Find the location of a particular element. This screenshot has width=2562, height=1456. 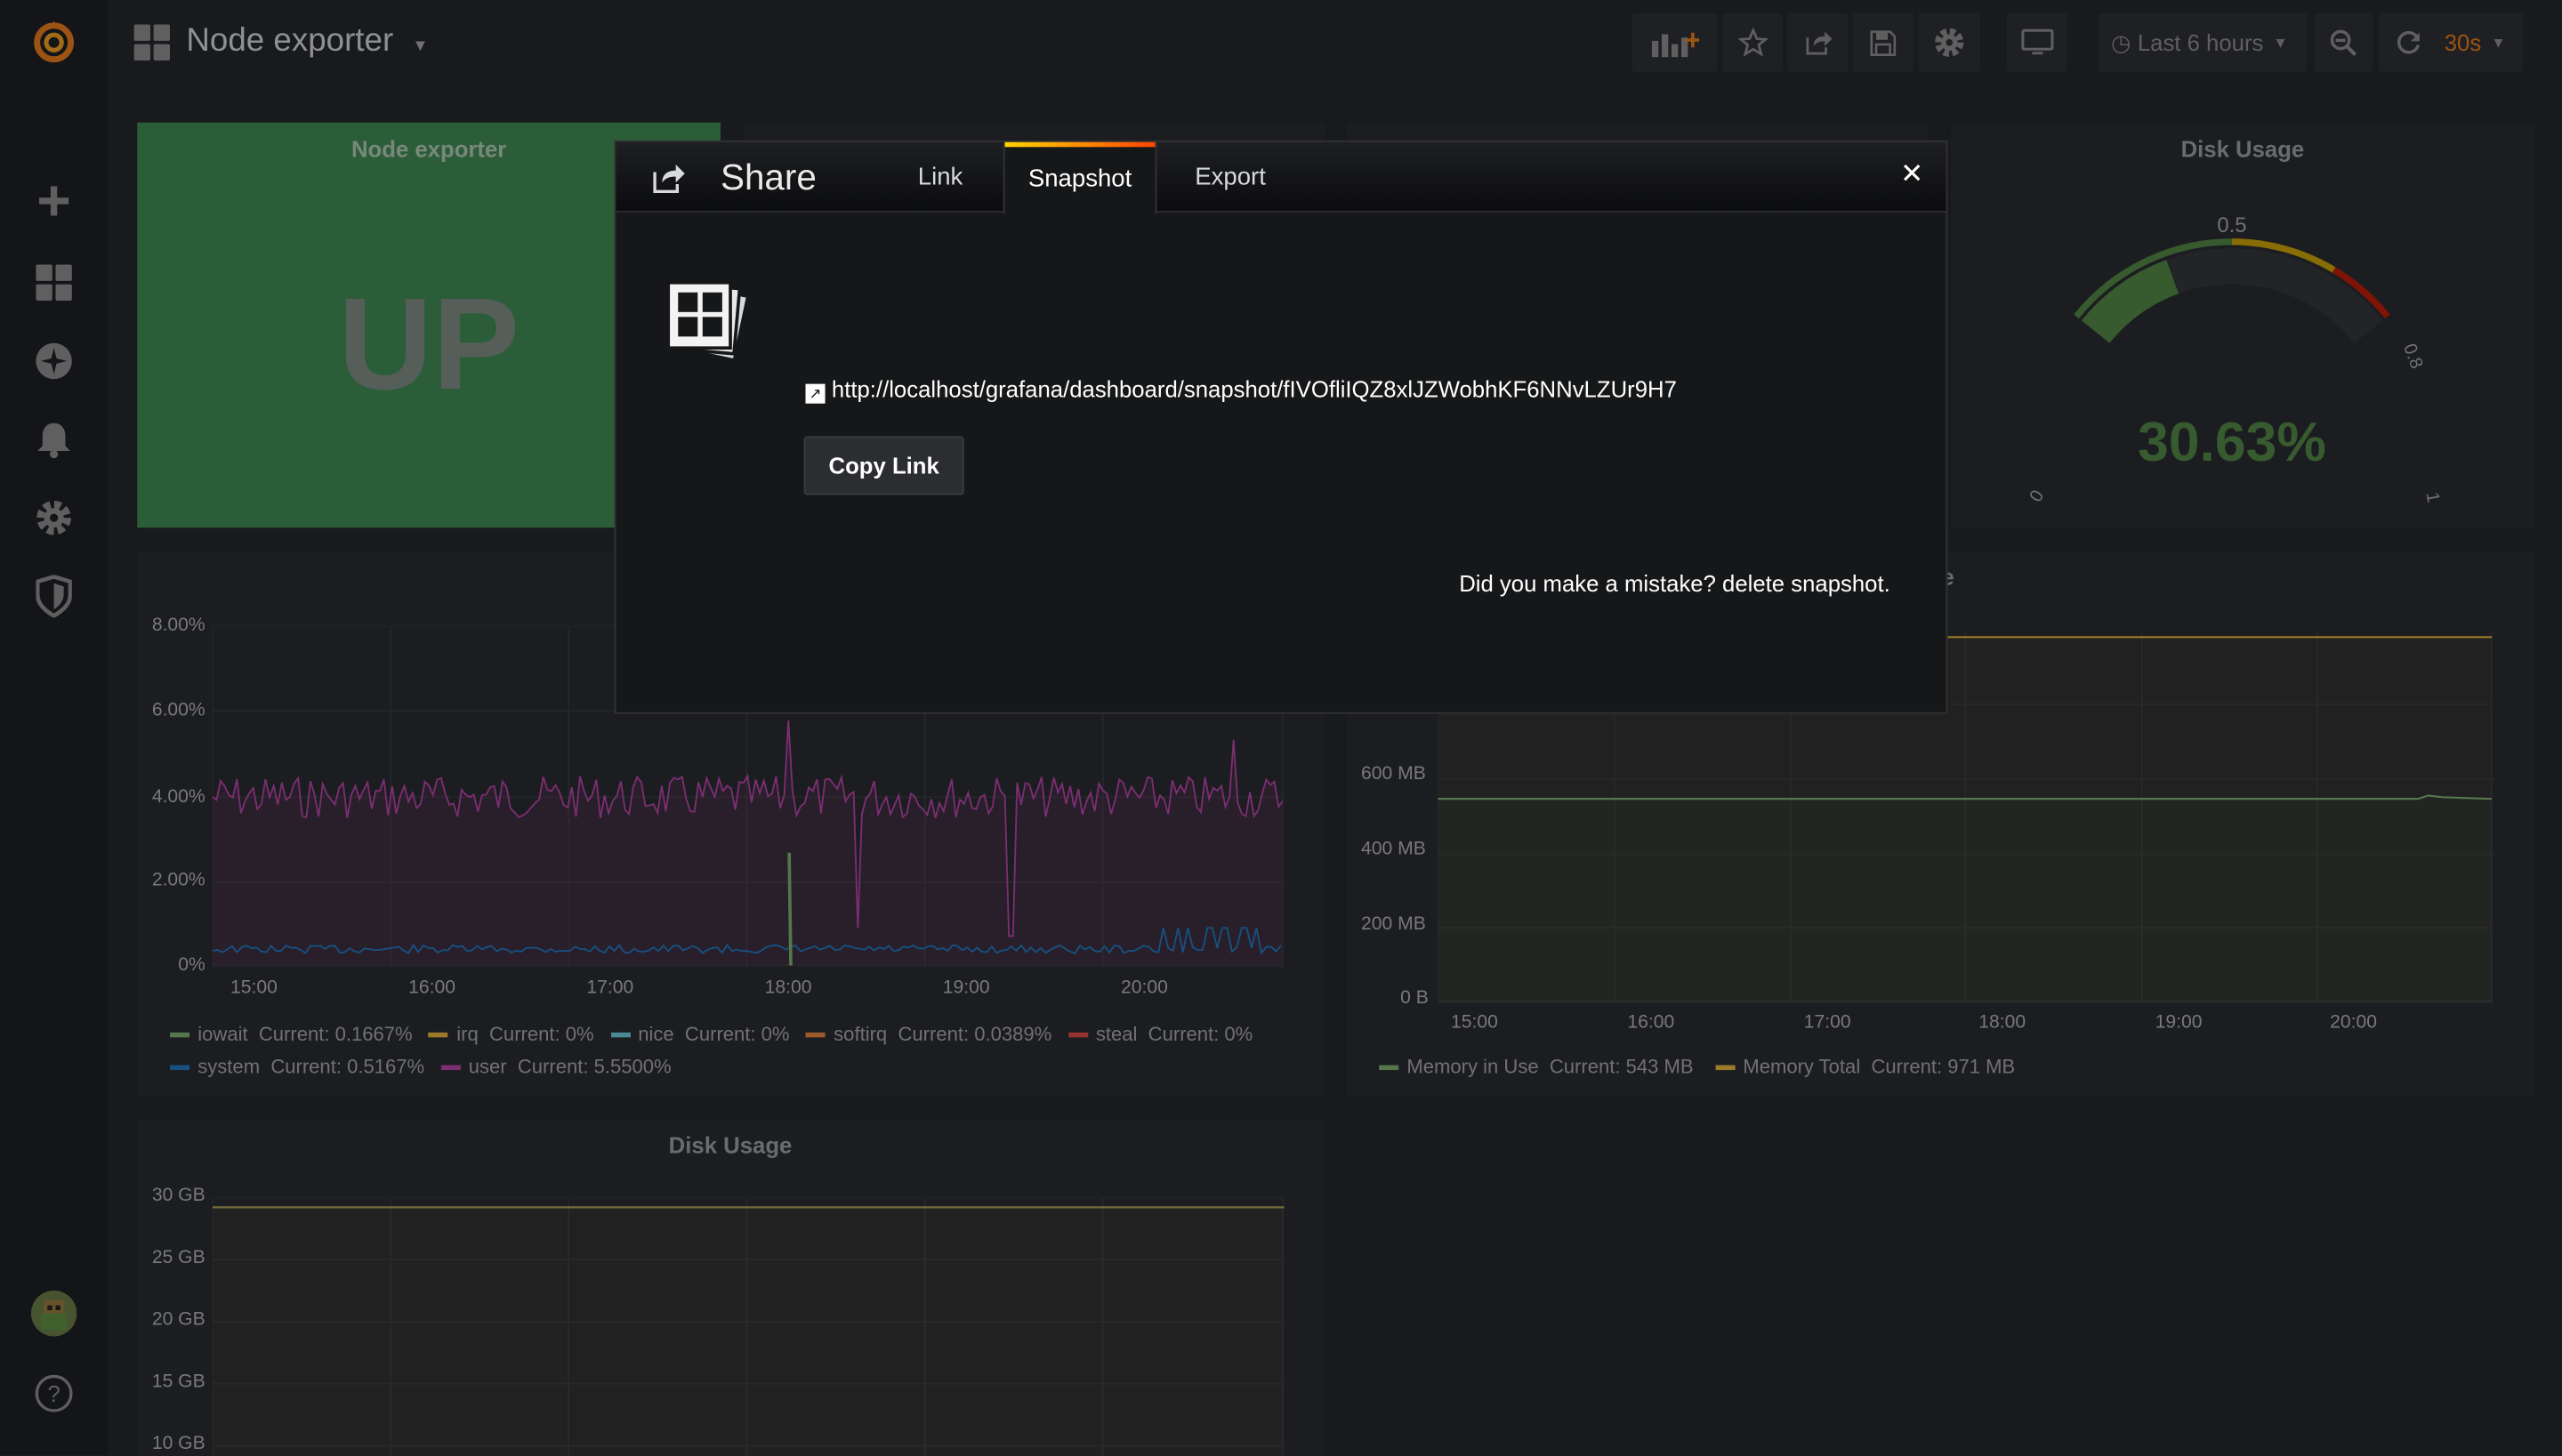

delete-snapshot-link: Did you make a mistake? delete snapshot. is located at coordinates (1674, 583).